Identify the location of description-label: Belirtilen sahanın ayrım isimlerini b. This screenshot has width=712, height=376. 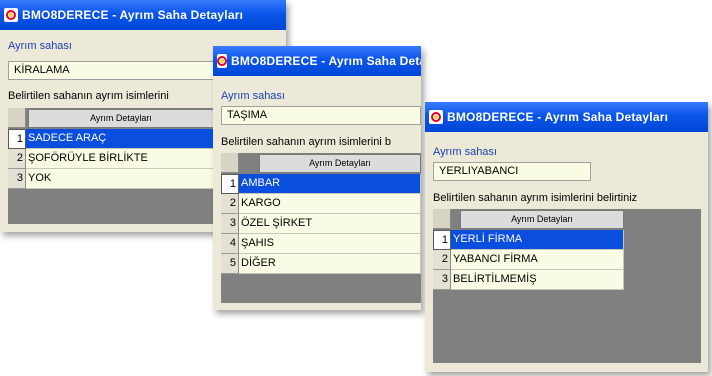
(306, 142).